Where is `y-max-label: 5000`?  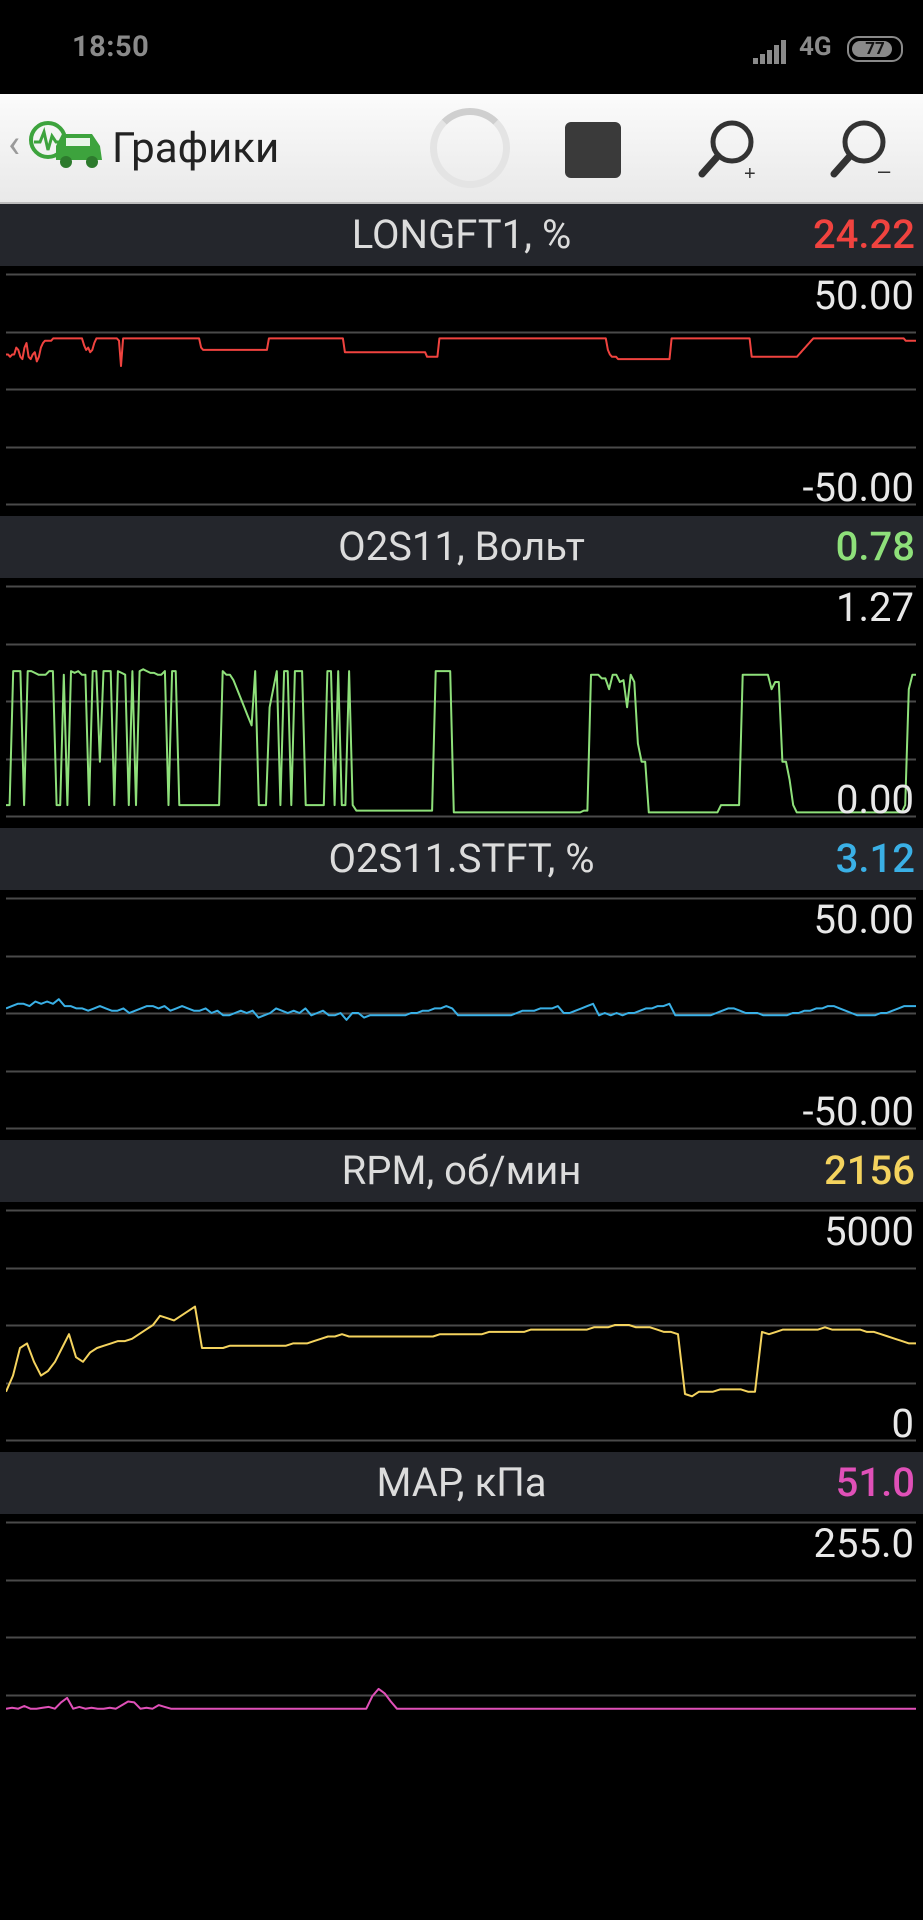
y-max-label: 5000 is located at coordinates (869, 1231).